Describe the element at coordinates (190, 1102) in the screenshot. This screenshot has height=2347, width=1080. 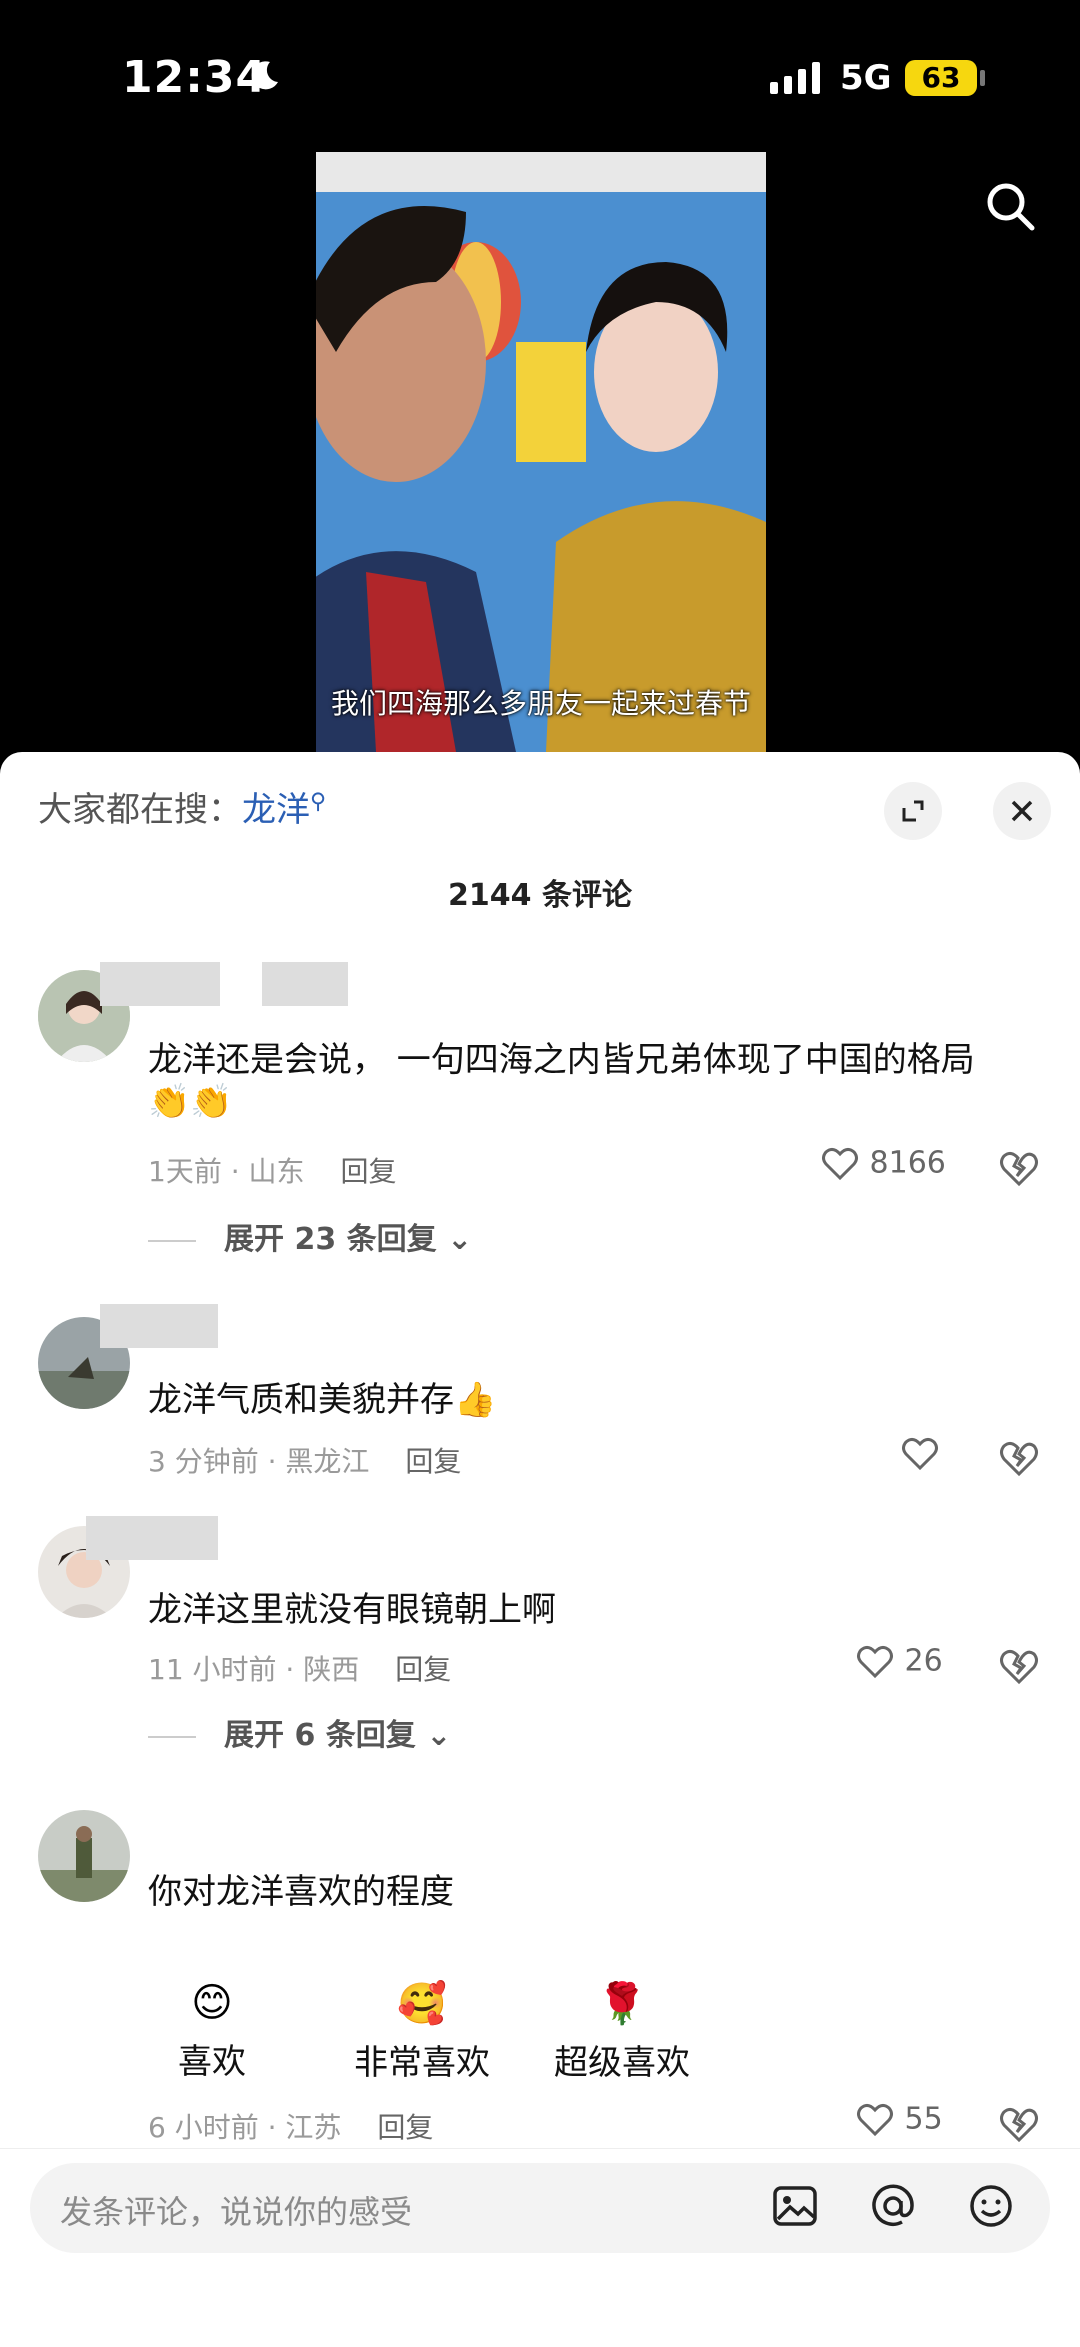
I see `comment-emoji: 👏👏` at that location.